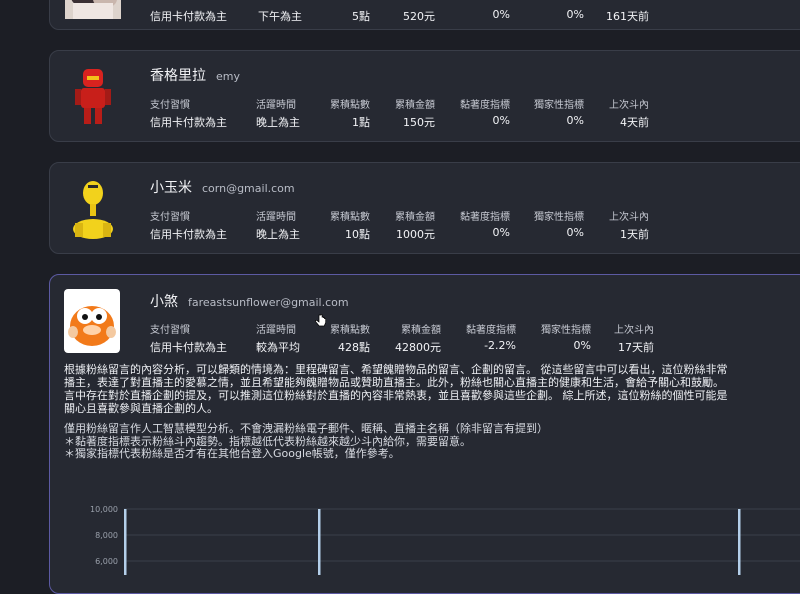 The image size is (800, 594). What do you see at coordinates (500, 345) in the screenshot?
I see `stat-value: -2.2%` at bounding box center [500, 345].